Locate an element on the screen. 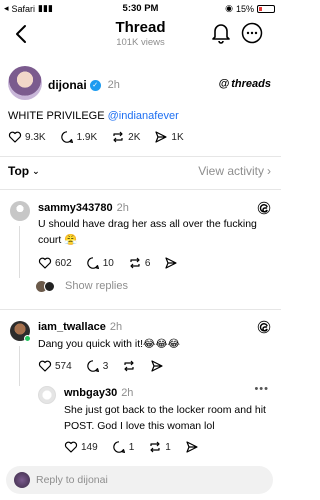 The width and height of the screenshot is (320, 500). comment-count: 10 is located at coordinates (108, 263).